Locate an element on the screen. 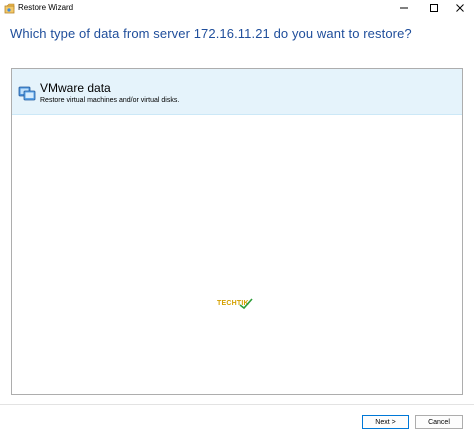 The width and height of the screenshot is (474, 434). checkmark-icon is located at coordinates (246, 306).